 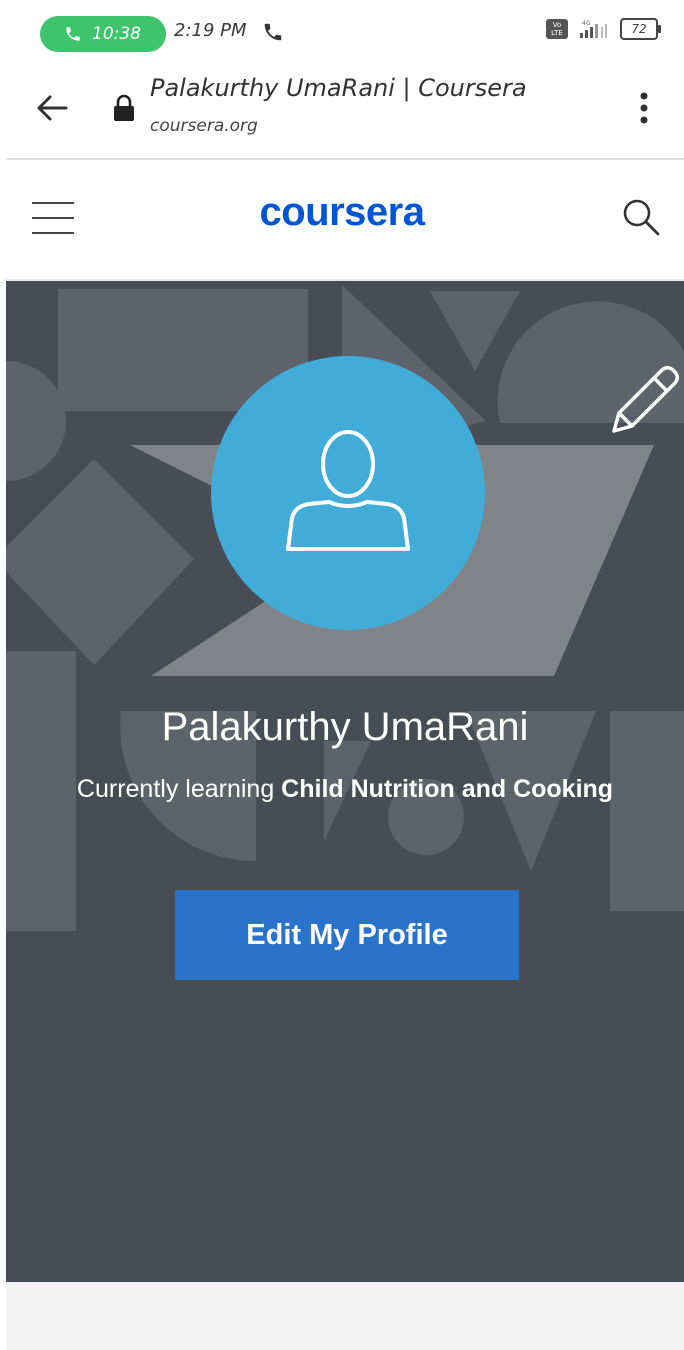 What do you see at coordinates (586, 23) in the screenshot?
I see `svg-text: 4G` at bounding box center [586, 23].